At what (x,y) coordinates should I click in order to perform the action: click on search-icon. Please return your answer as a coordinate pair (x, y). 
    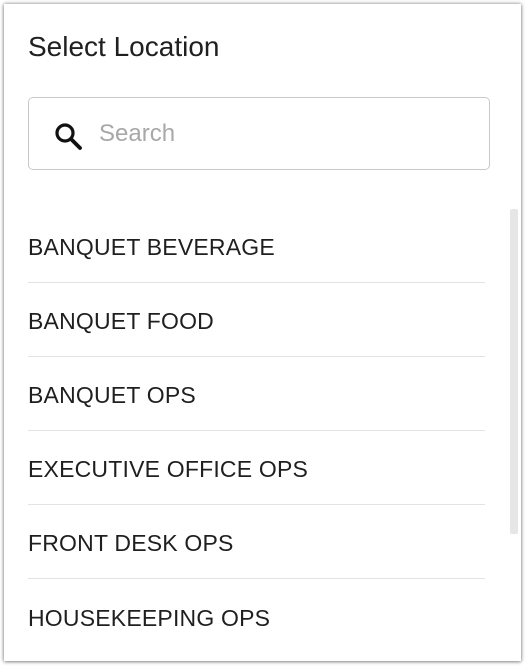
    Looking at the image, I should click on (68, 136).